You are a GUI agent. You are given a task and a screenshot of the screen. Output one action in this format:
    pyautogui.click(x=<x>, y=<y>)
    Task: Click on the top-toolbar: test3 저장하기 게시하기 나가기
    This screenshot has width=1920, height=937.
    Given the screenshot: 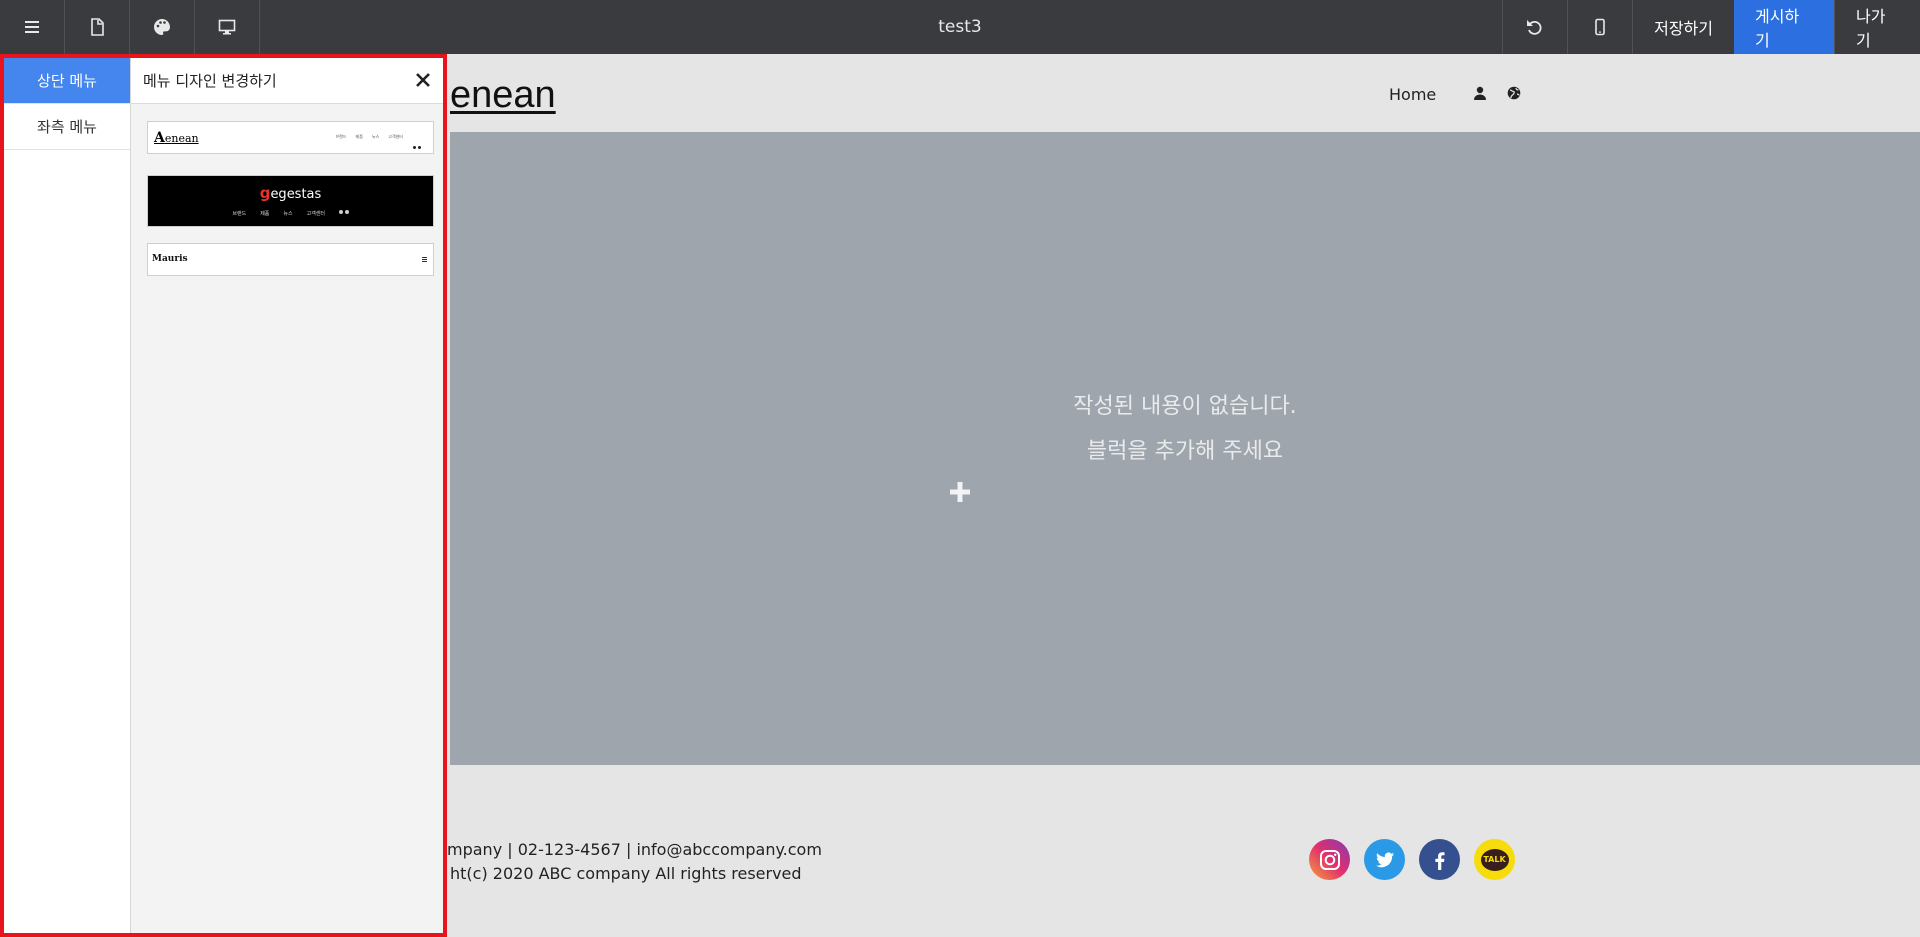 What is the action you would take?
    pyautogui.click(x=960, y=27)
    